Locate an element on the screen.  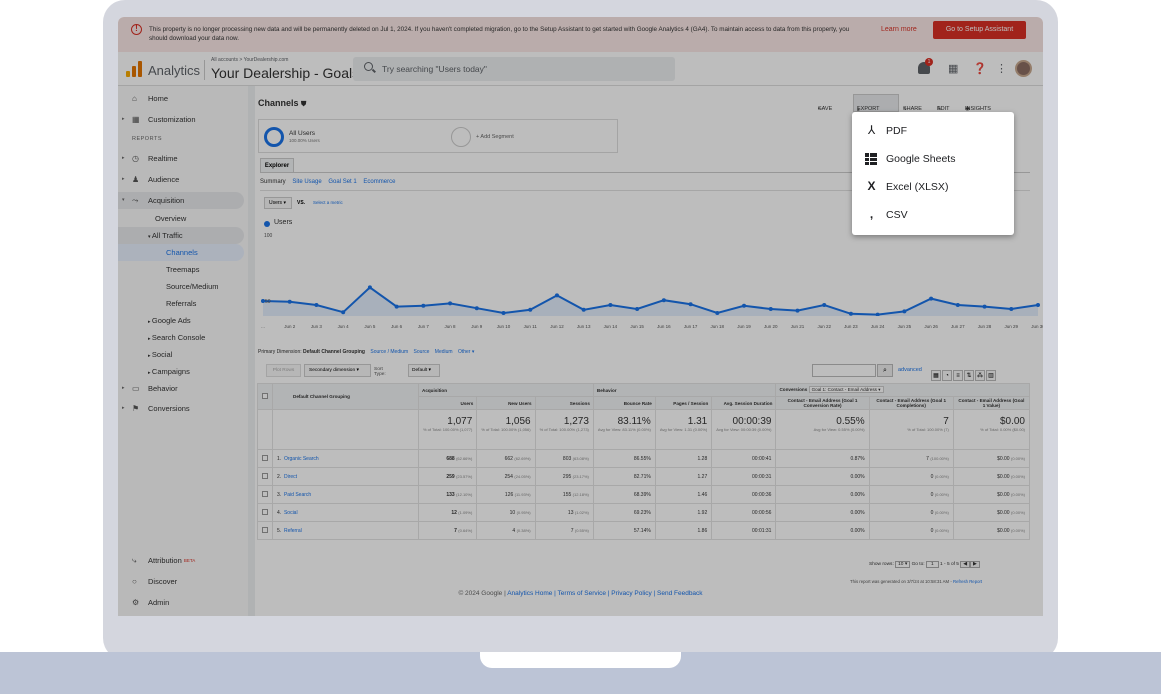
add-segment-button: + Add Segment is located at coordinates (495, 137).